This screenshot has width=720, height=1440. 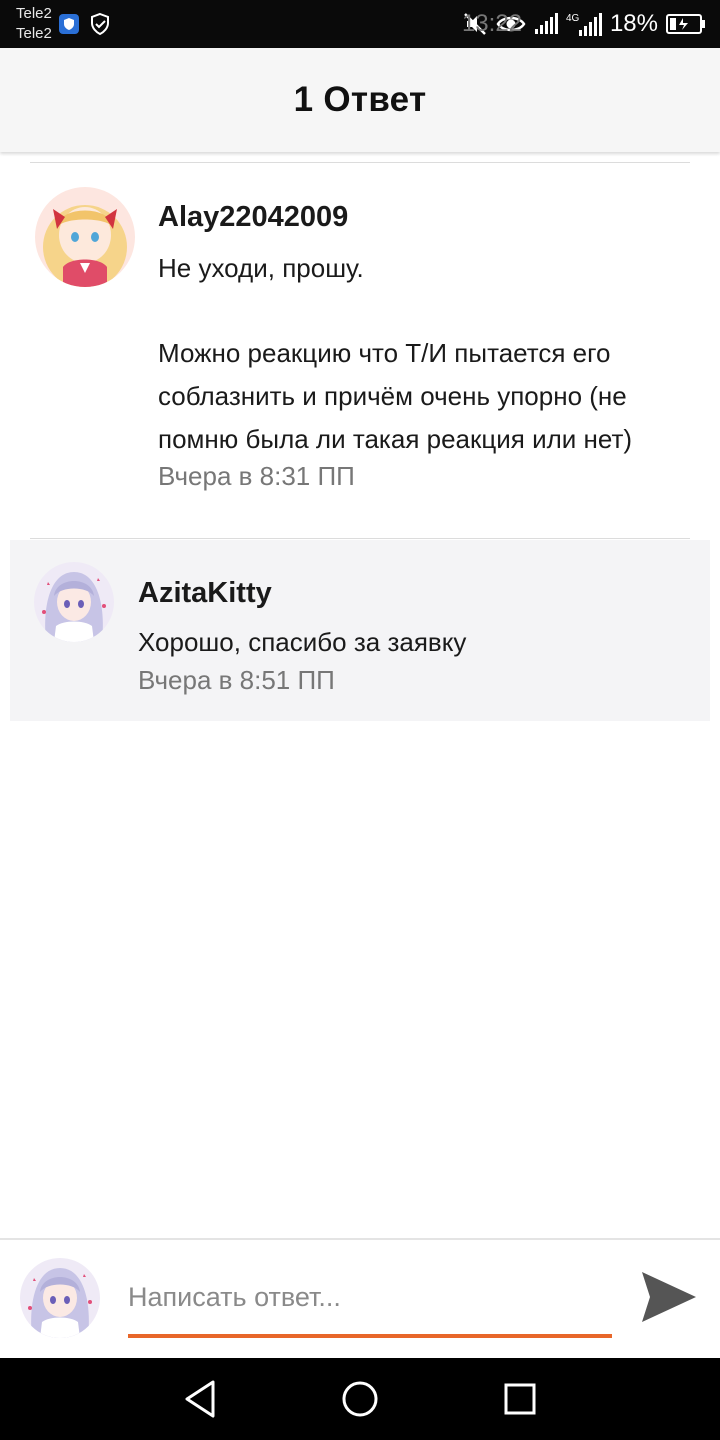 What do you see at coordinates (205, 593) in the screenshot?
I see `comment-author: AzitaKitty` at bounding box center [205, 593].